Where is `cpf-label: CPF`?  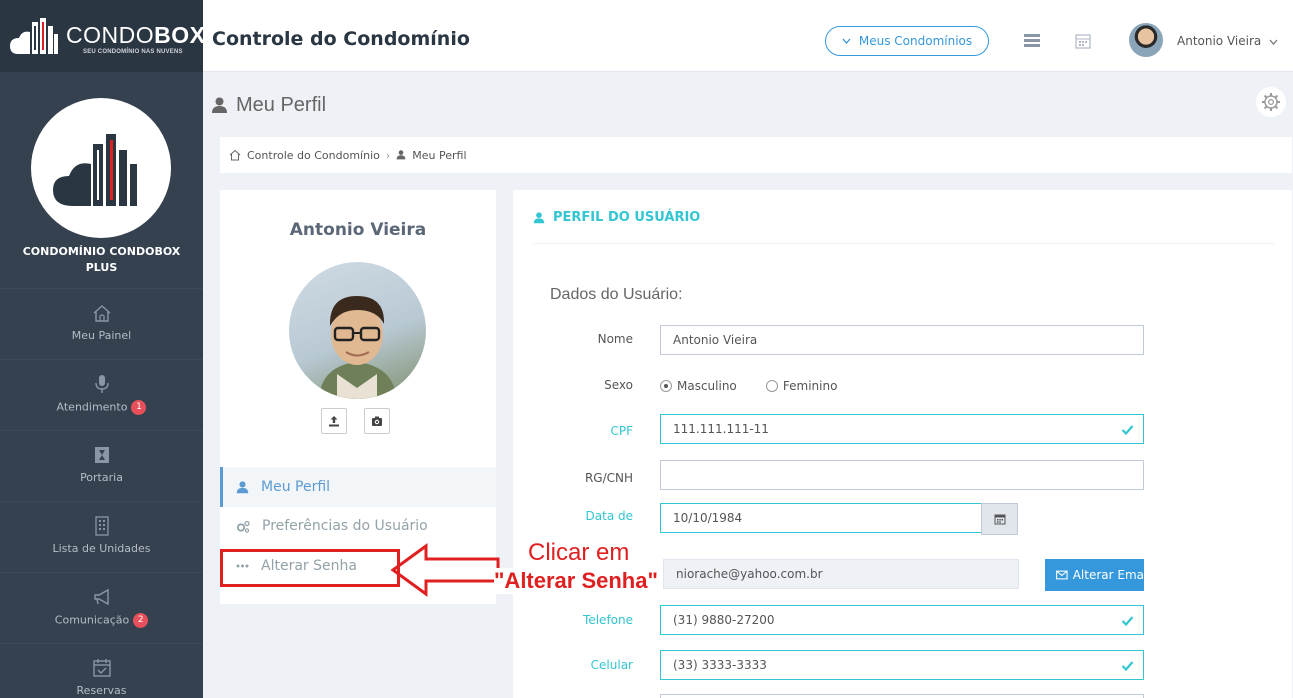 cpf-label: CPF is located at coordinates (621, 431).